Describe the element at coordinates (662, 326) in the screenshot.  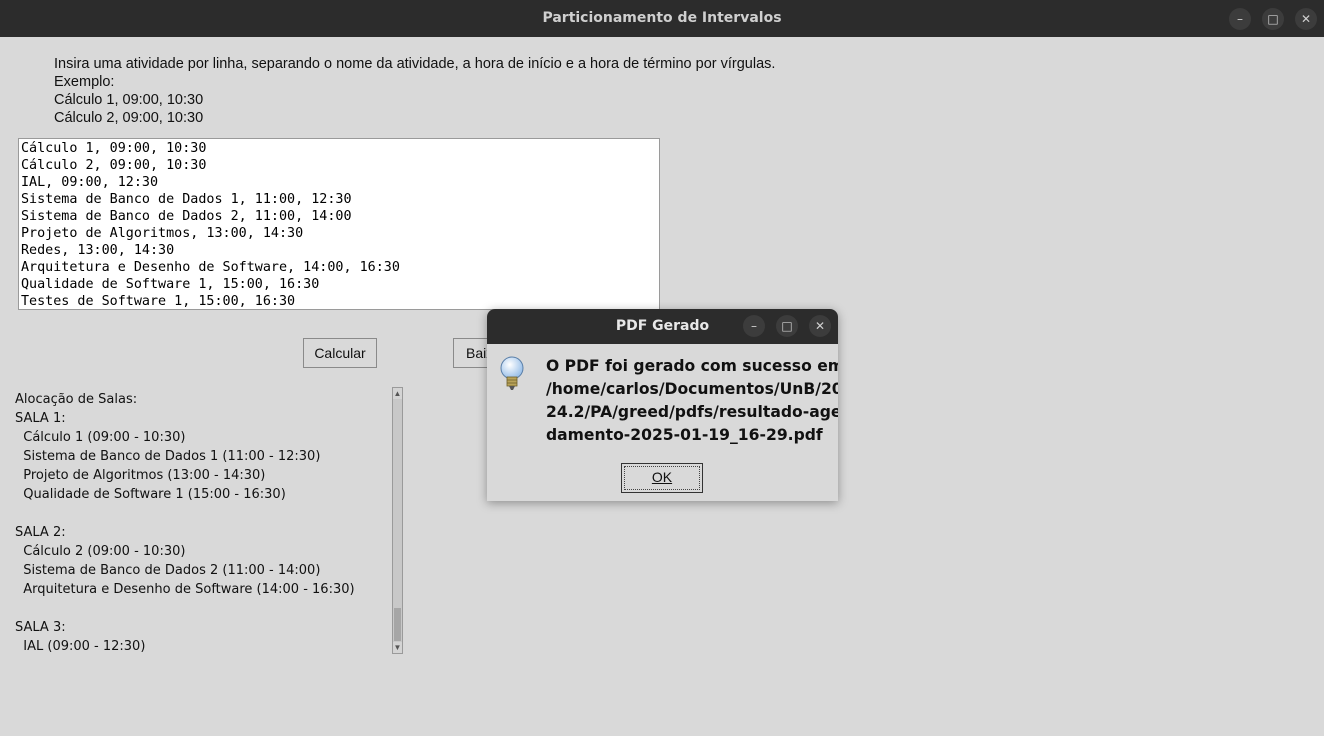
I see `dialog-titlebar: PDF Gerado – □ ✕` at that location.